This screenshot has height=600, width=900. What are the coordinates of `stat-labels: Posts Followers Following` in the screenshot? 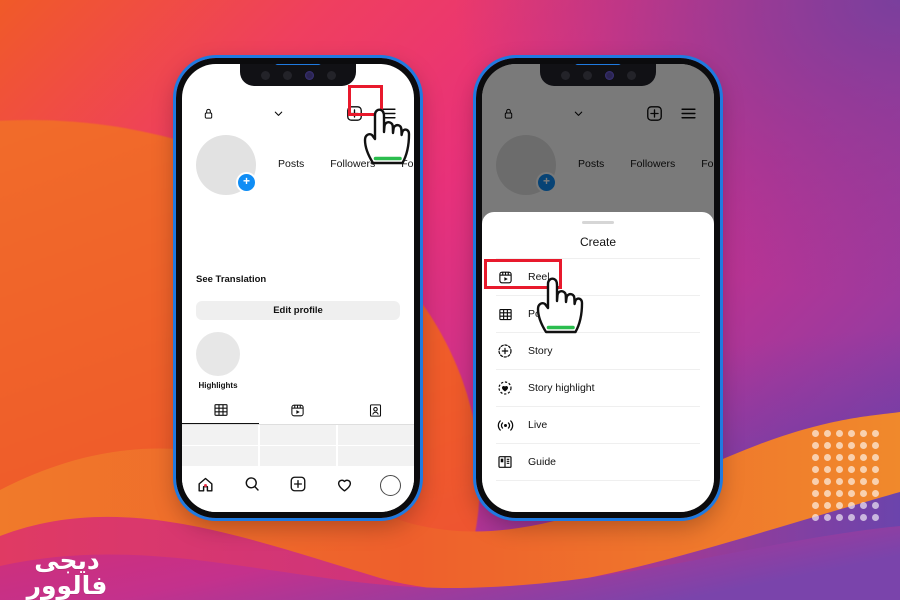 It's located at (346, 165).